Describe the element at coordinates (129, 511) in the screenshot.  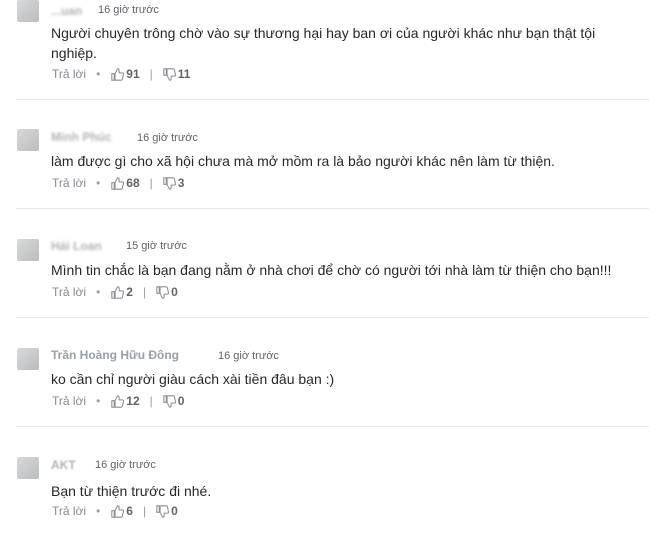
I see `like-count: 6` at that location.